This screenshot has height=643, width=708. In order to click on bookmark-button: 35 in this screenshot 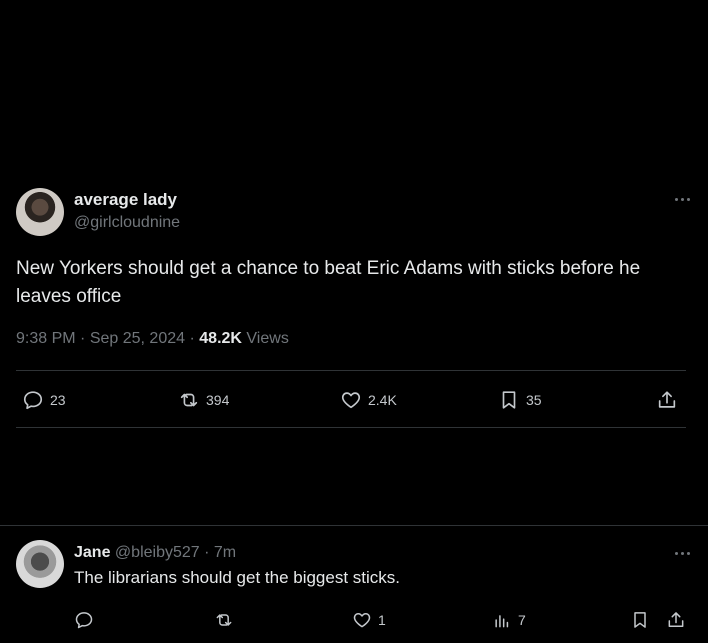, I will do `click(520, 400)`.